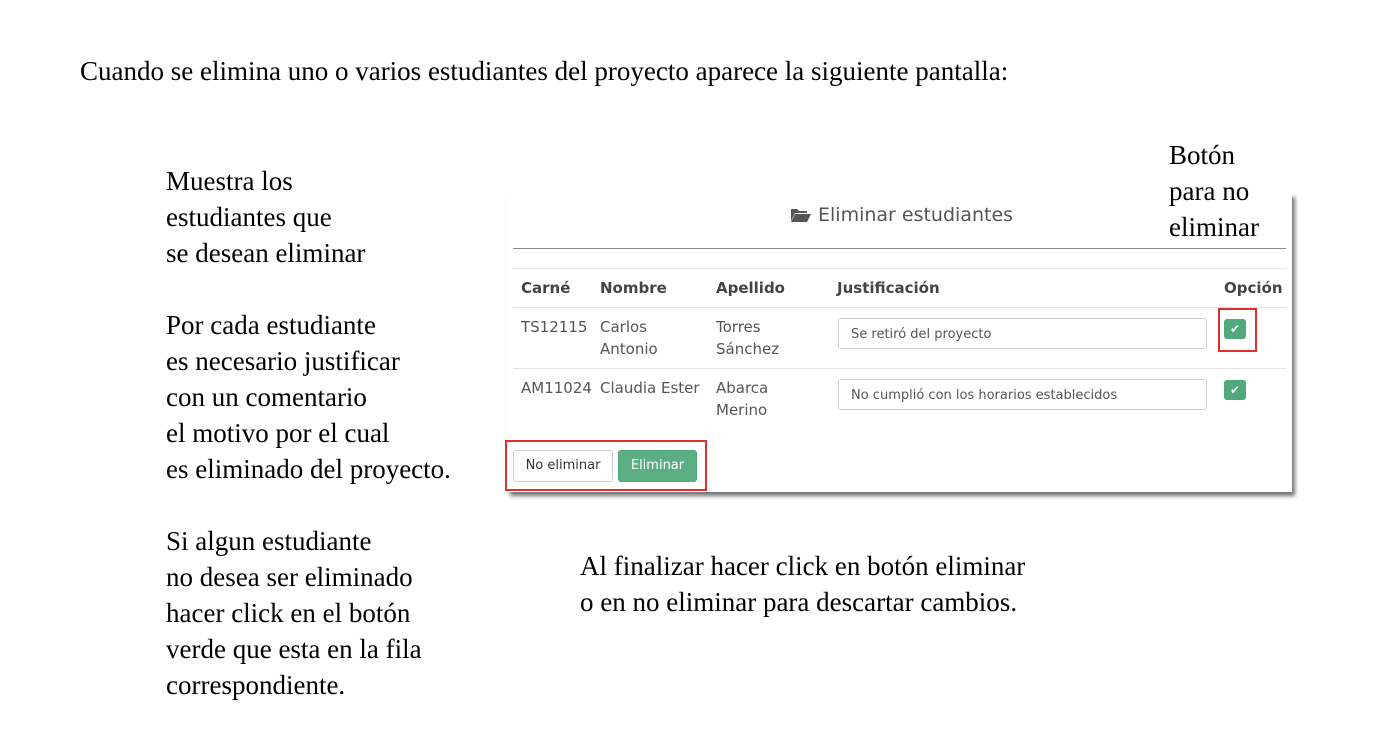 Image resolution: width=1400 pixels, height=750 pixels. I want to click on cell-line: Carlos, so click(623, 327).